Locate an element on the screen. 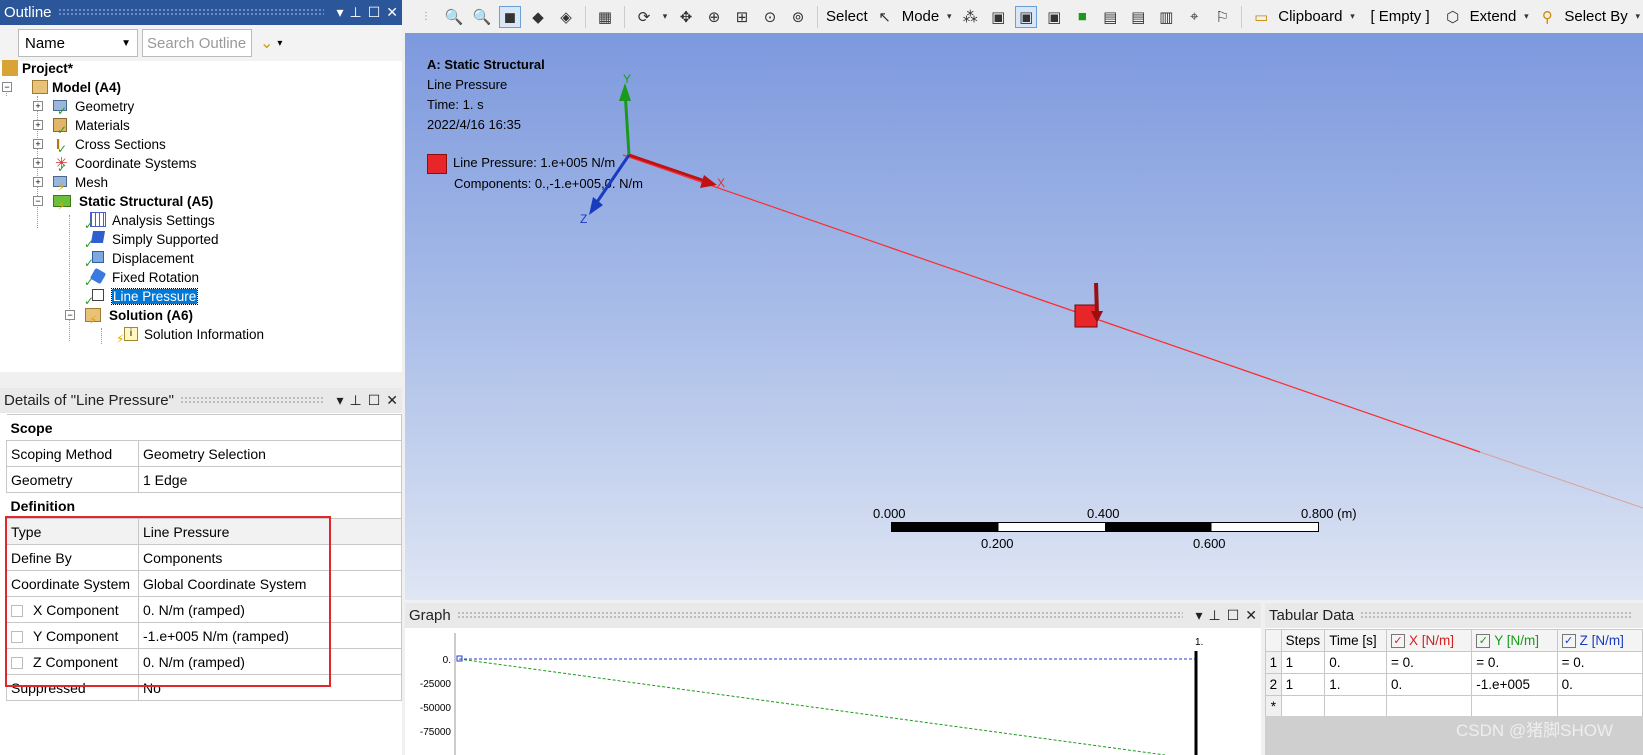 The height and width of the screenshot is (755, 1643). zoom-in-icon: 🔍 is located at coordinates (454, 17).